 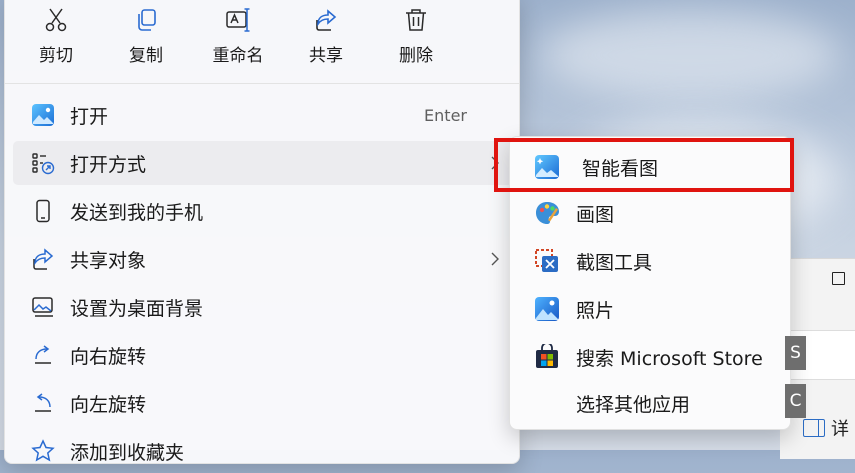 What do you see at coordinates (840, 429) in the screenshot?
I see `details-label: 详` at bounding box center [840, 429].